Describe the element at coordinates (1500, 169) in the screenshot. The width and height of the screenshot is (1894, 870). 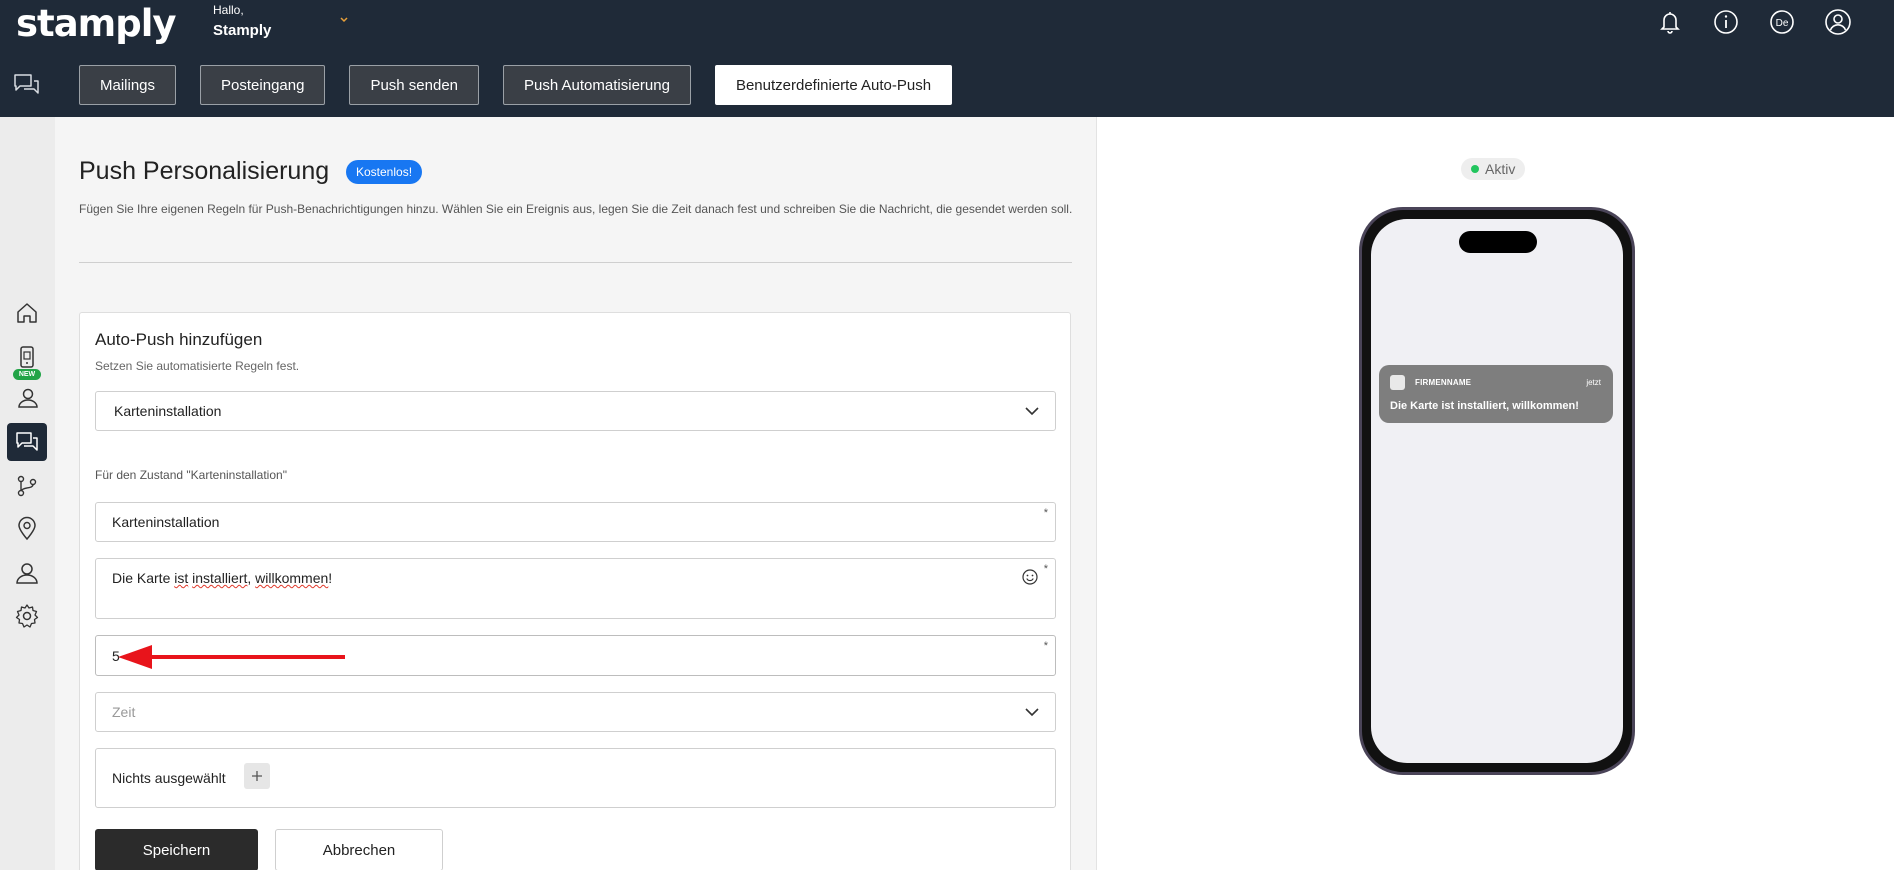
I see `status-text: Aktiv` at that location.